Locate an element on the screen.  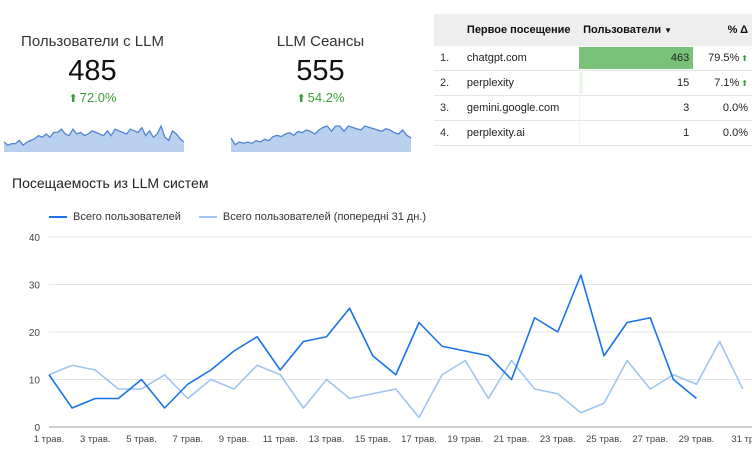
scorecard-delta-value: 54.2% is located at coordinates (326, 97).